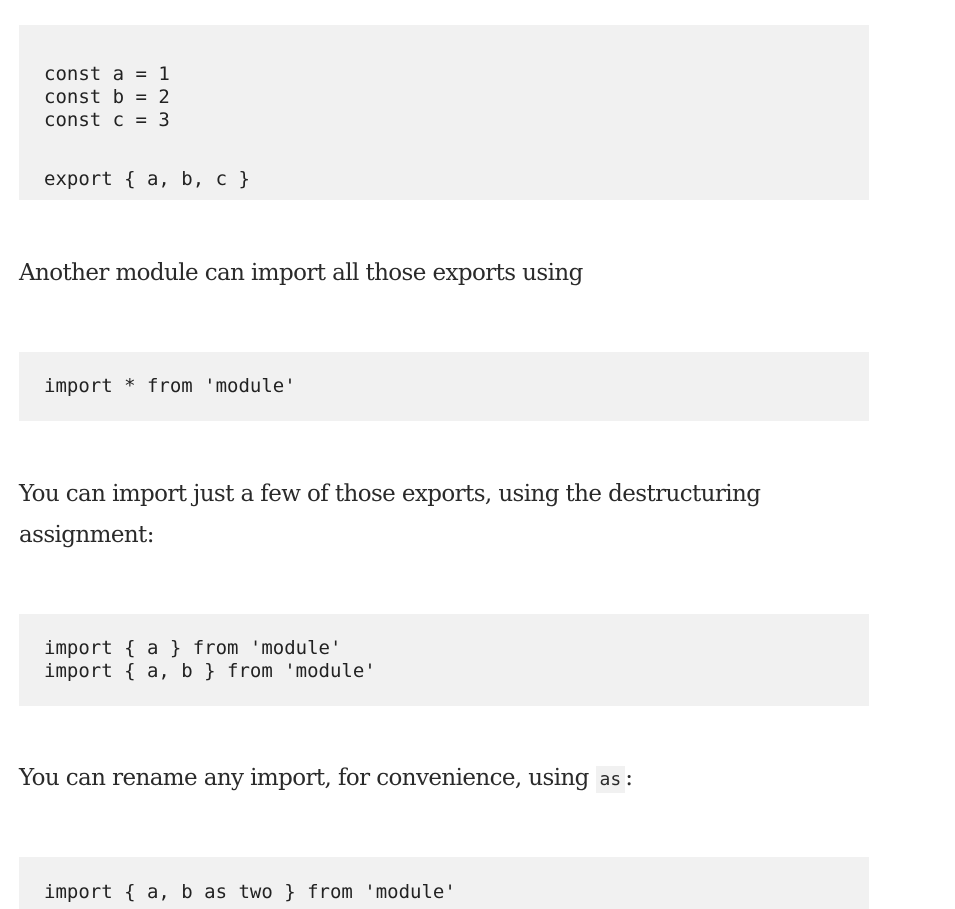 The height and width of the screenshot is (909, 955). What do you see at coordinates (210, 671) in the screenshot?
I see `code-line: import { a, b } from 'module'` at bounding box center [210, 671].